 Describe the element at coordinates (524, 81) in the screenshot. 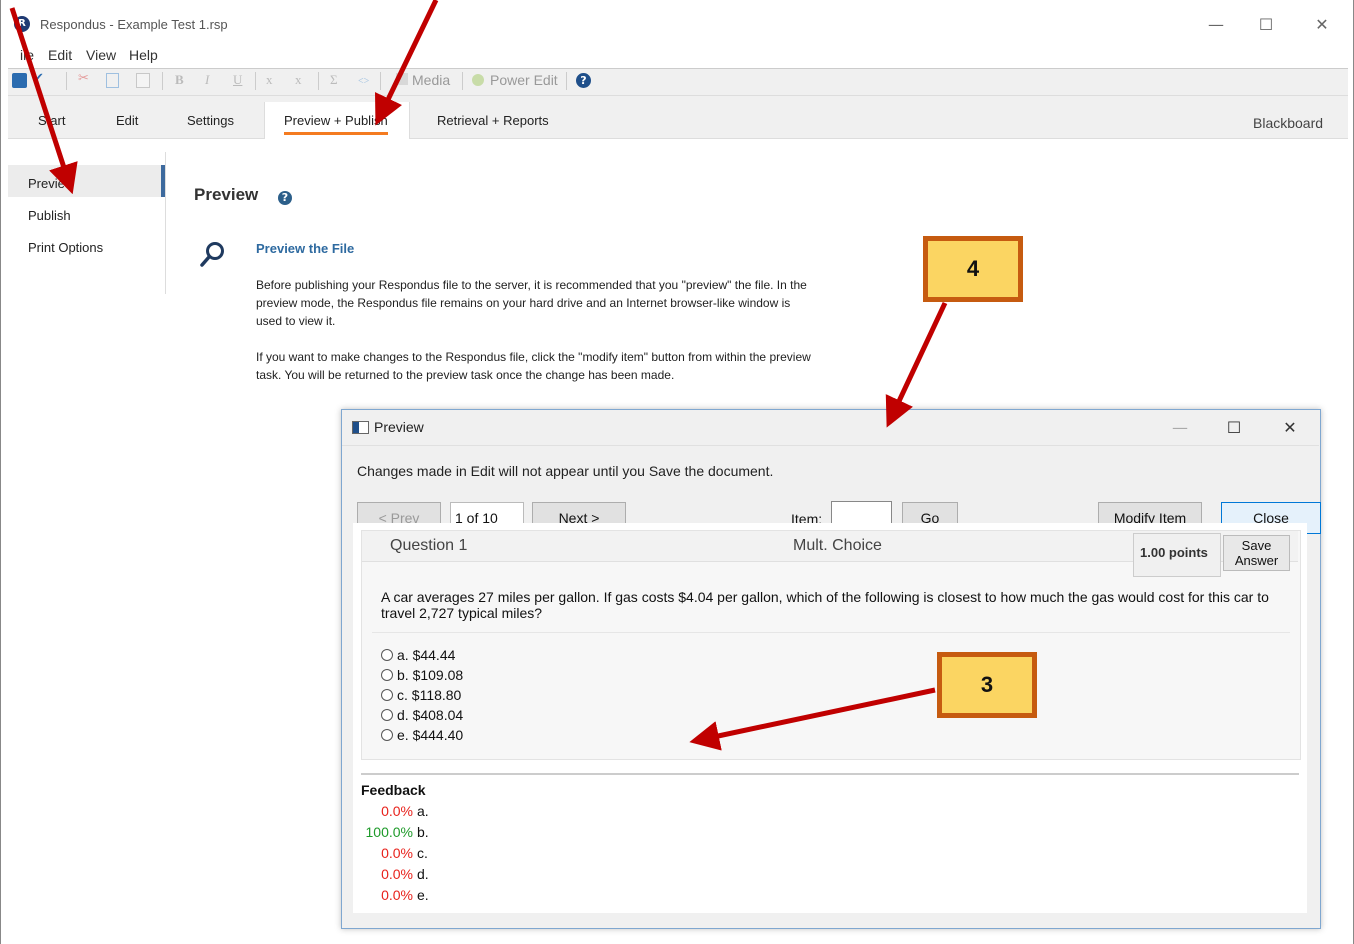

I see `power-edit-button: Power Edit` at that location.